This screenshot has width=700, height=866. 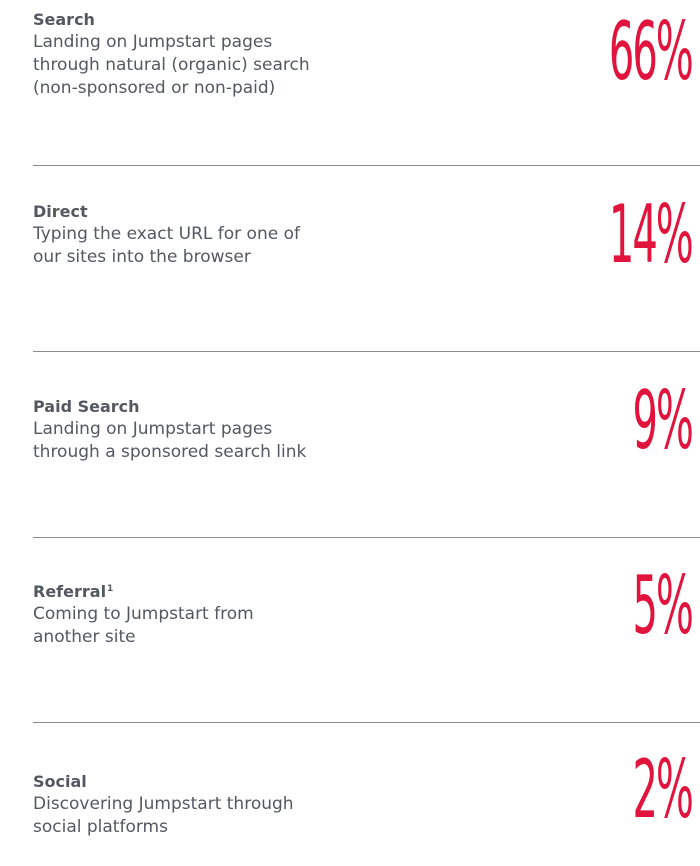 What do you see at coordinates (663, 605) in the screenshot?
I see `traffic-source-percent: 5%` at bounding box center [663, 605].